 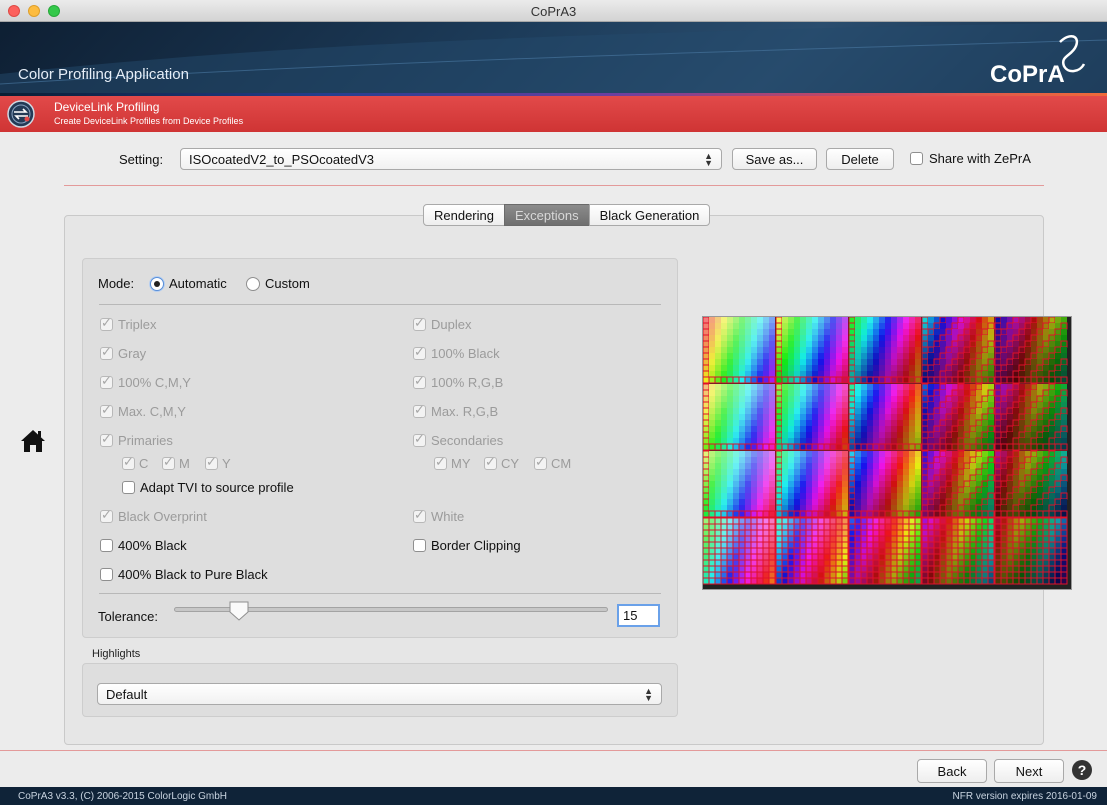 What do you see at coordinates (465, 353) in the screenshot?
I see `black100-label: 100% Black` at bounding box center [465, 353].